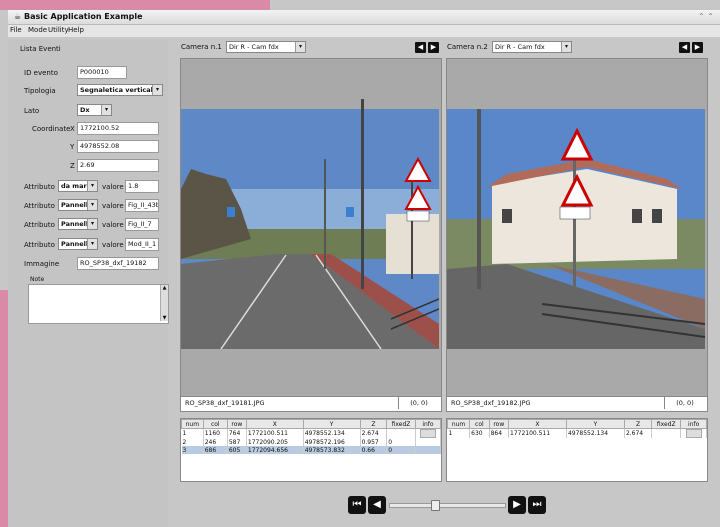  Describe the element at coordinates (39, 225) in the screenshot. I see `attr-label-3: Attributo` at that location.